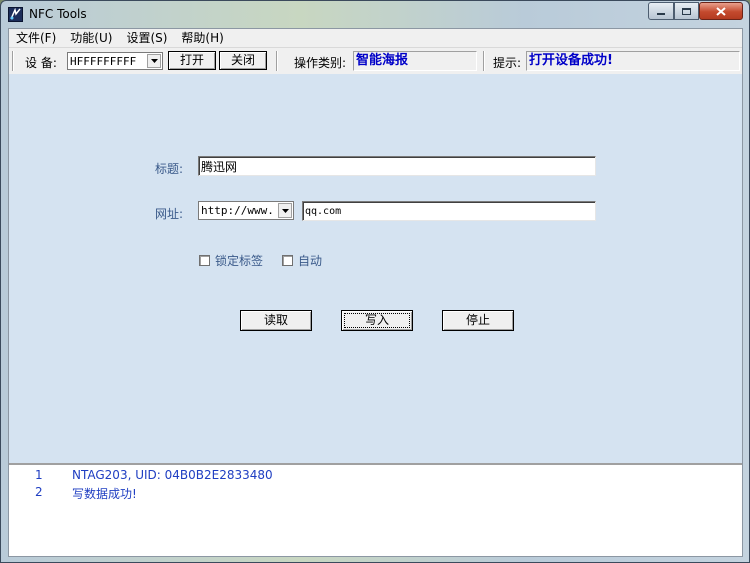  What do you see at coordinates (377, 320) in the screenshot?
I see `write-button: 写入` at bounding box center [377, 320].